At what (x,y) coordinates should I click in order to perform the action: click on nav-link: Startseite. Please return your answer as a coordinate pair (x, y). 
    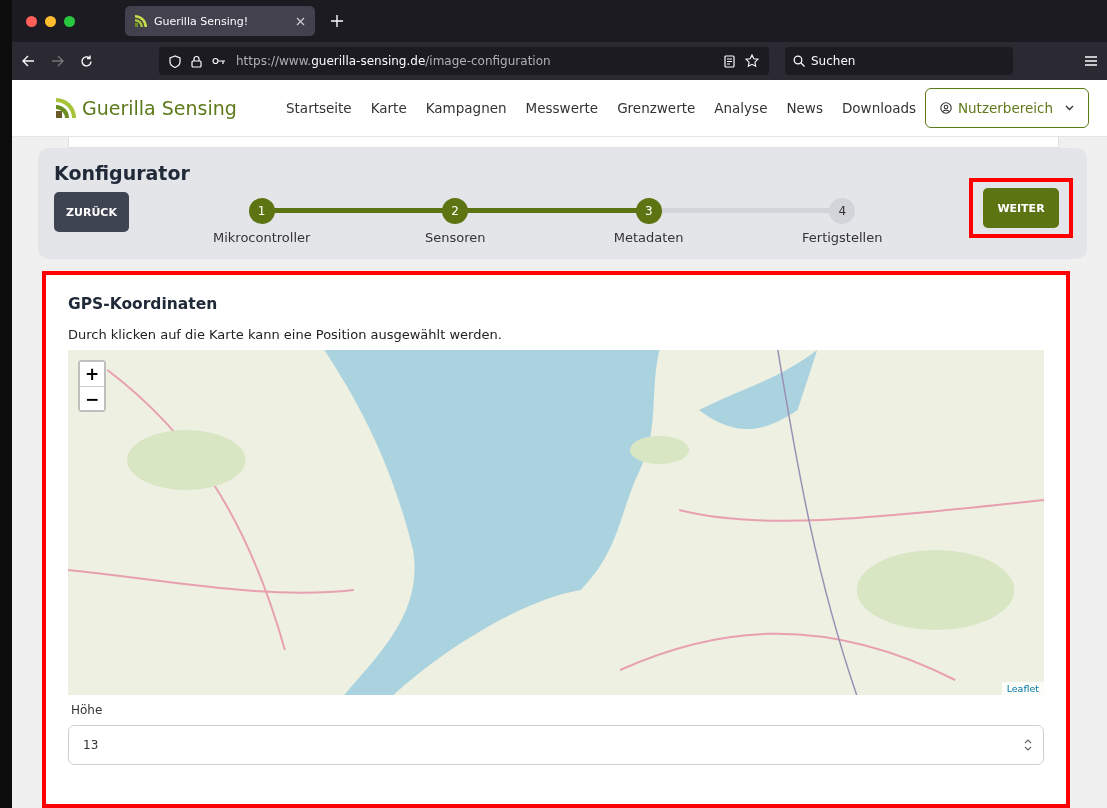
    Looking at the image, I should click on (319, 108).